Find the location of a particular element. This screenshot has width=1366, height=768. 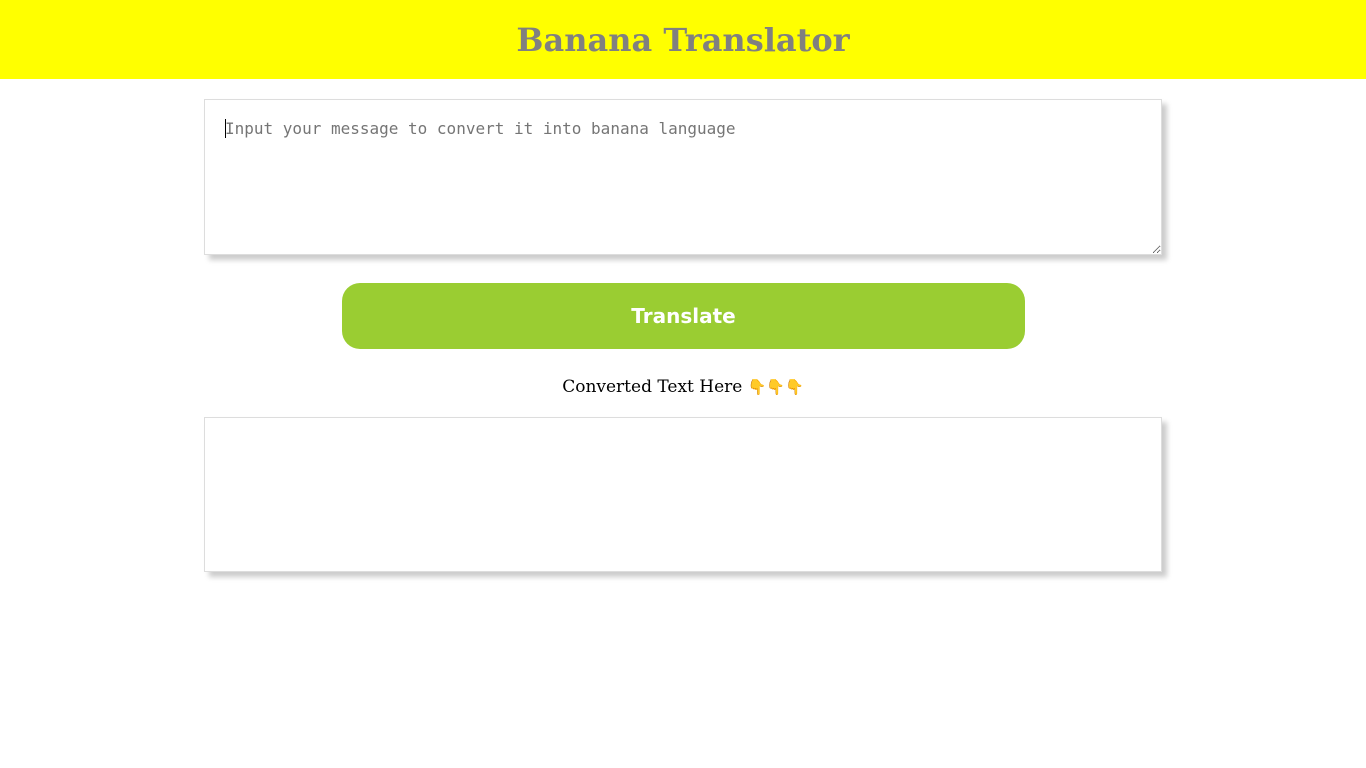

translate-button: Translate is located at coordinates (683, 316).